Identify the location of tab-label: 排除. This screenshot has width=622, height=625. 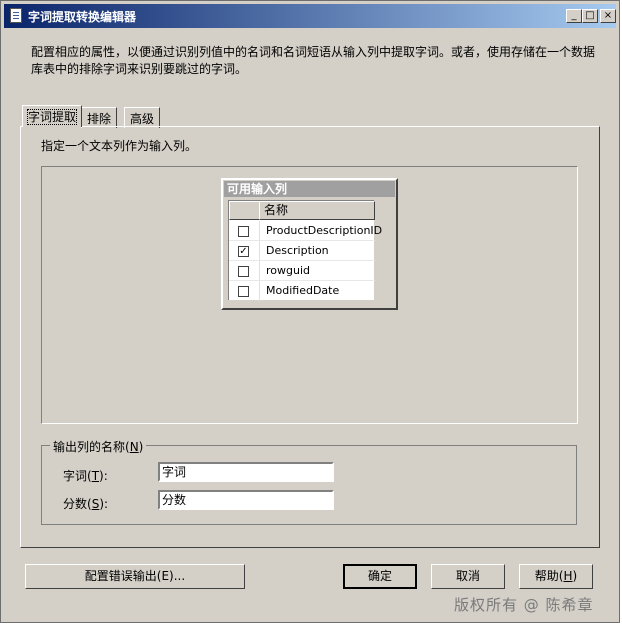
(99, 119).